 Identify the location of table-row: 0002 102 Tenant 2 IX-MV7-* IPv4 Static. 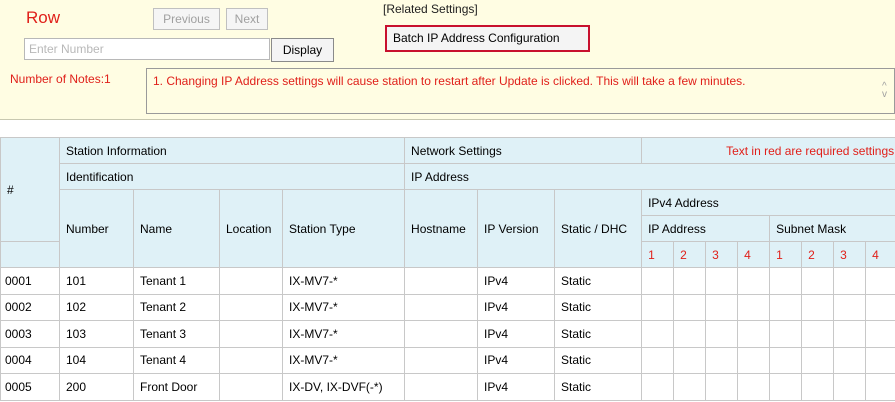
(447, 307).